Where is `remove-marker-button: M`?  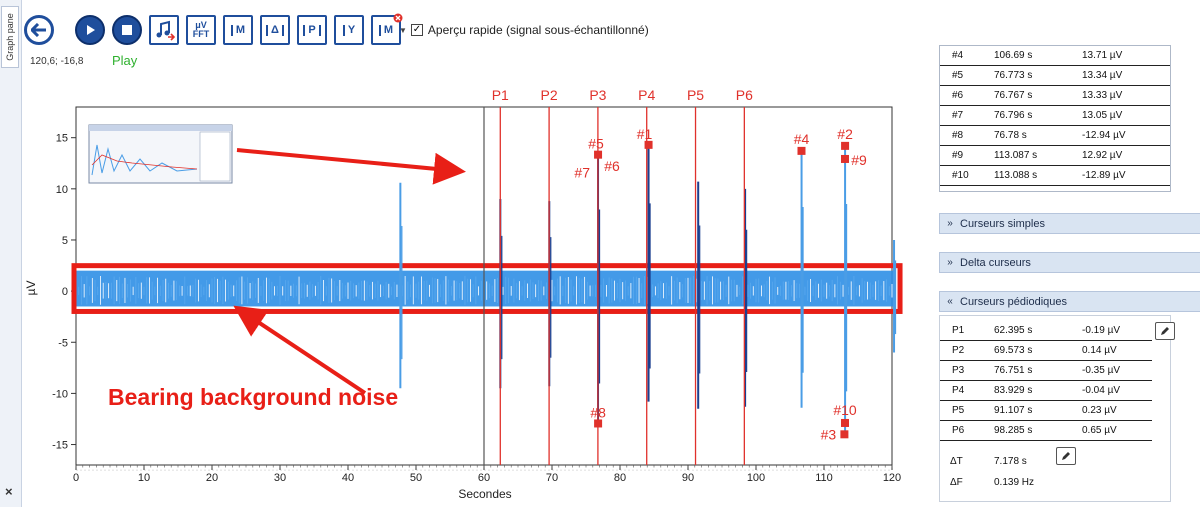
remove-marker-button: M is located at coordinates (387, 29).